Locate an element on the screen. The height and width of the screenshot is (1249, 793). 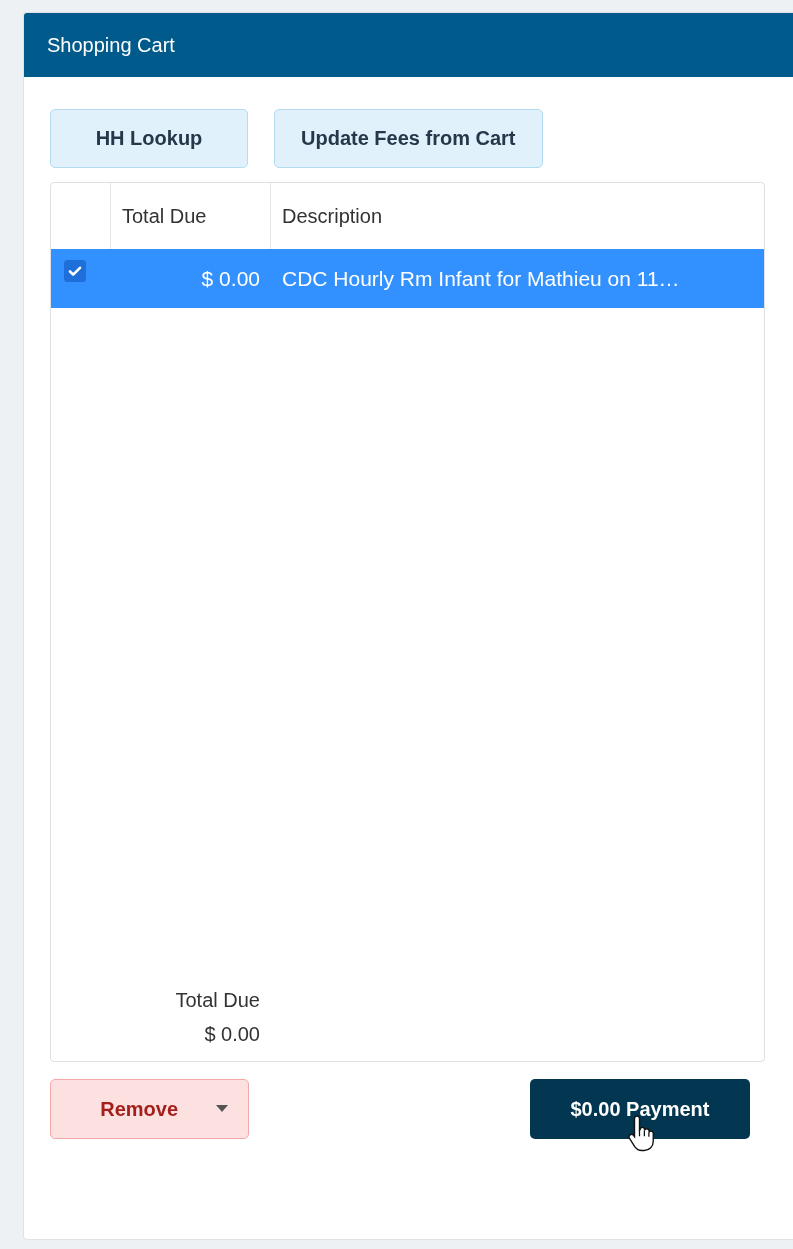
payment-button: $0.00 Payment is located at coordinates (640, 1109).